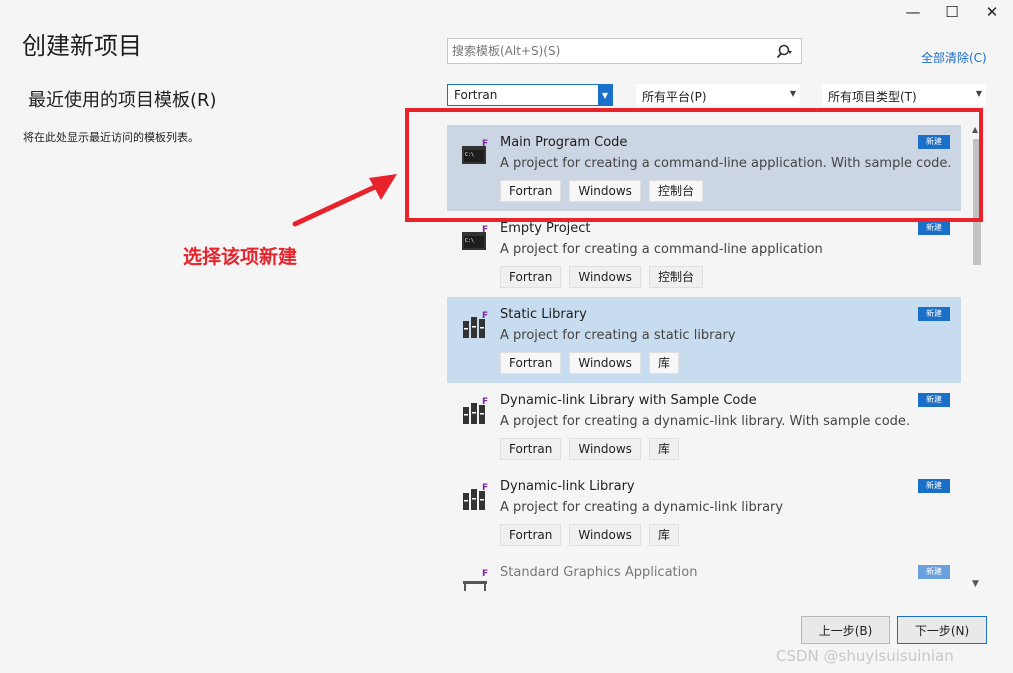 The width and height of the screenshot is (1013, 673). I want to click on search-input, so click(607, 51).